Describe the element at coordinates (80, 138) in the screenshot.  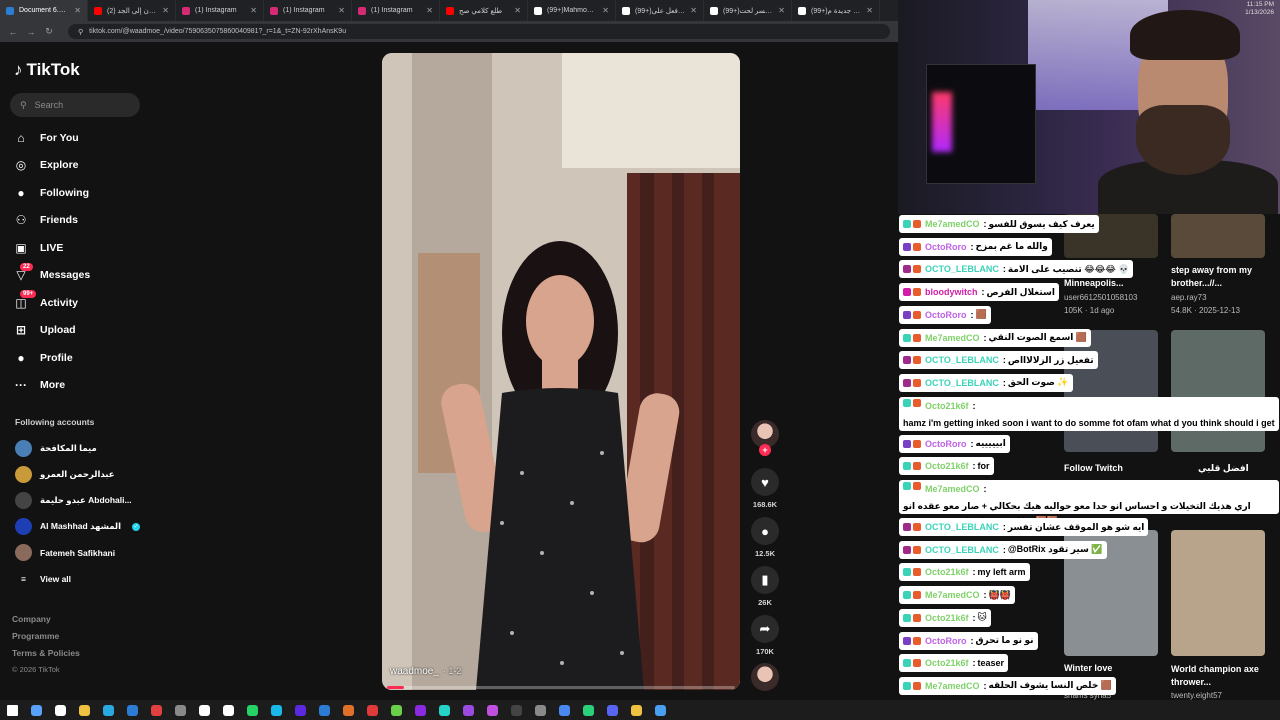
I see `nav-item-for-you: ⌂ For You` at that location.